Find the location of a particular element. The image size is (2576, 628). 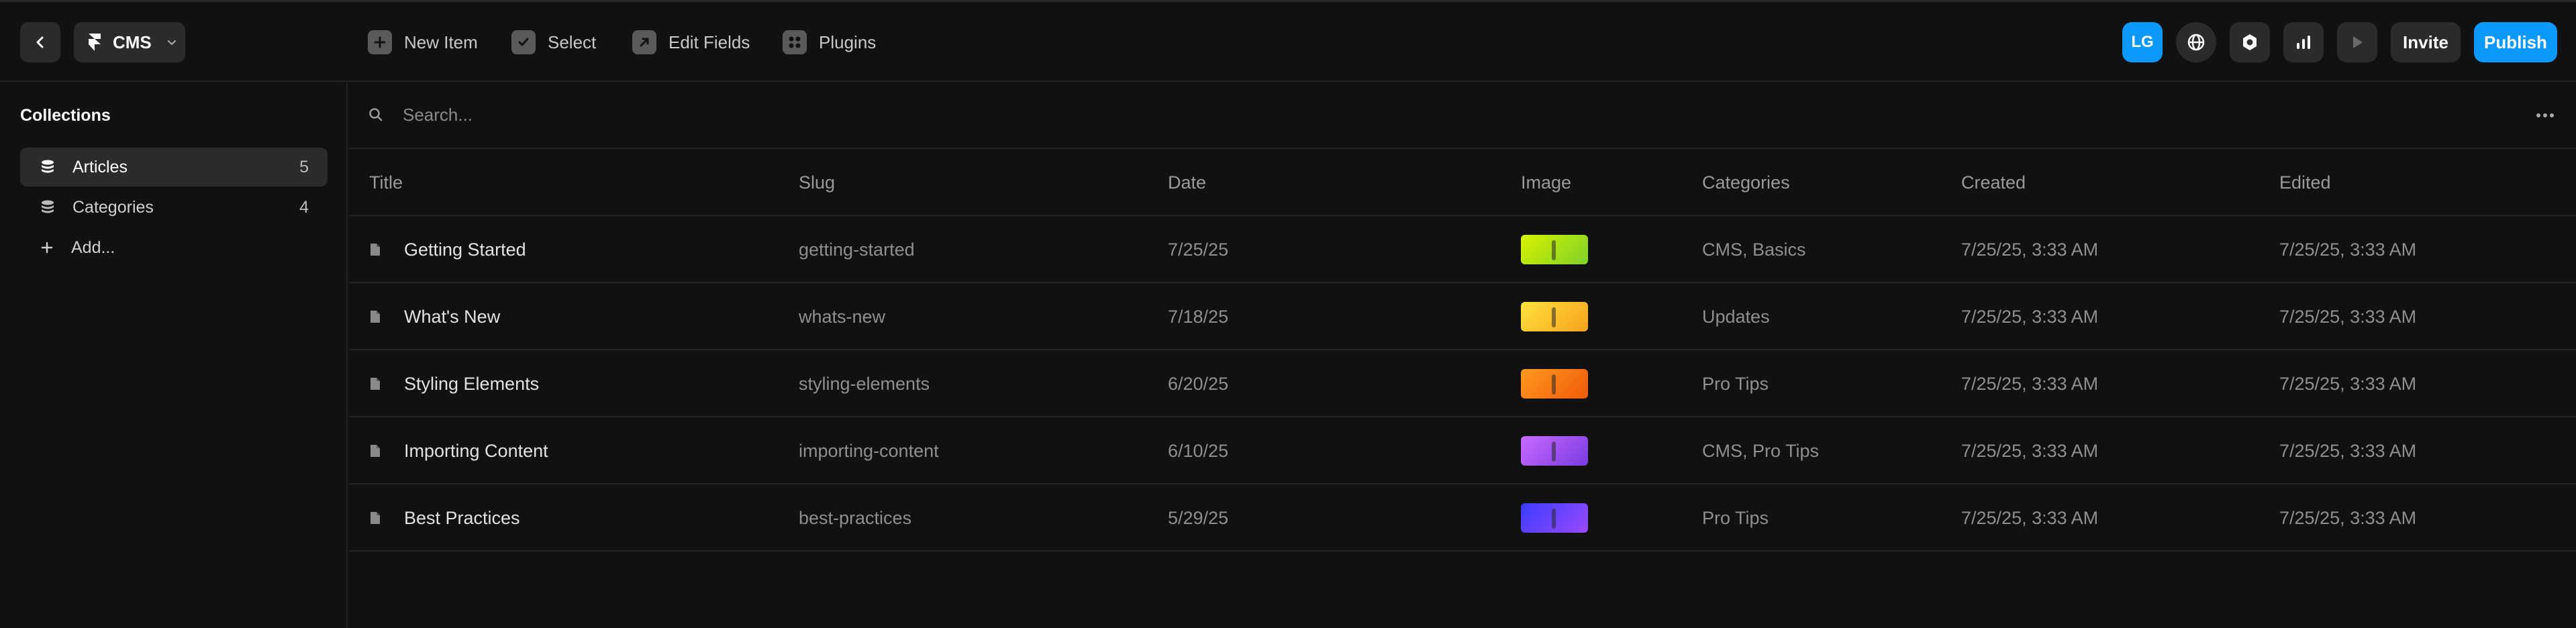

row-date: 7/18/25 is located at coordinates (1198, 316).